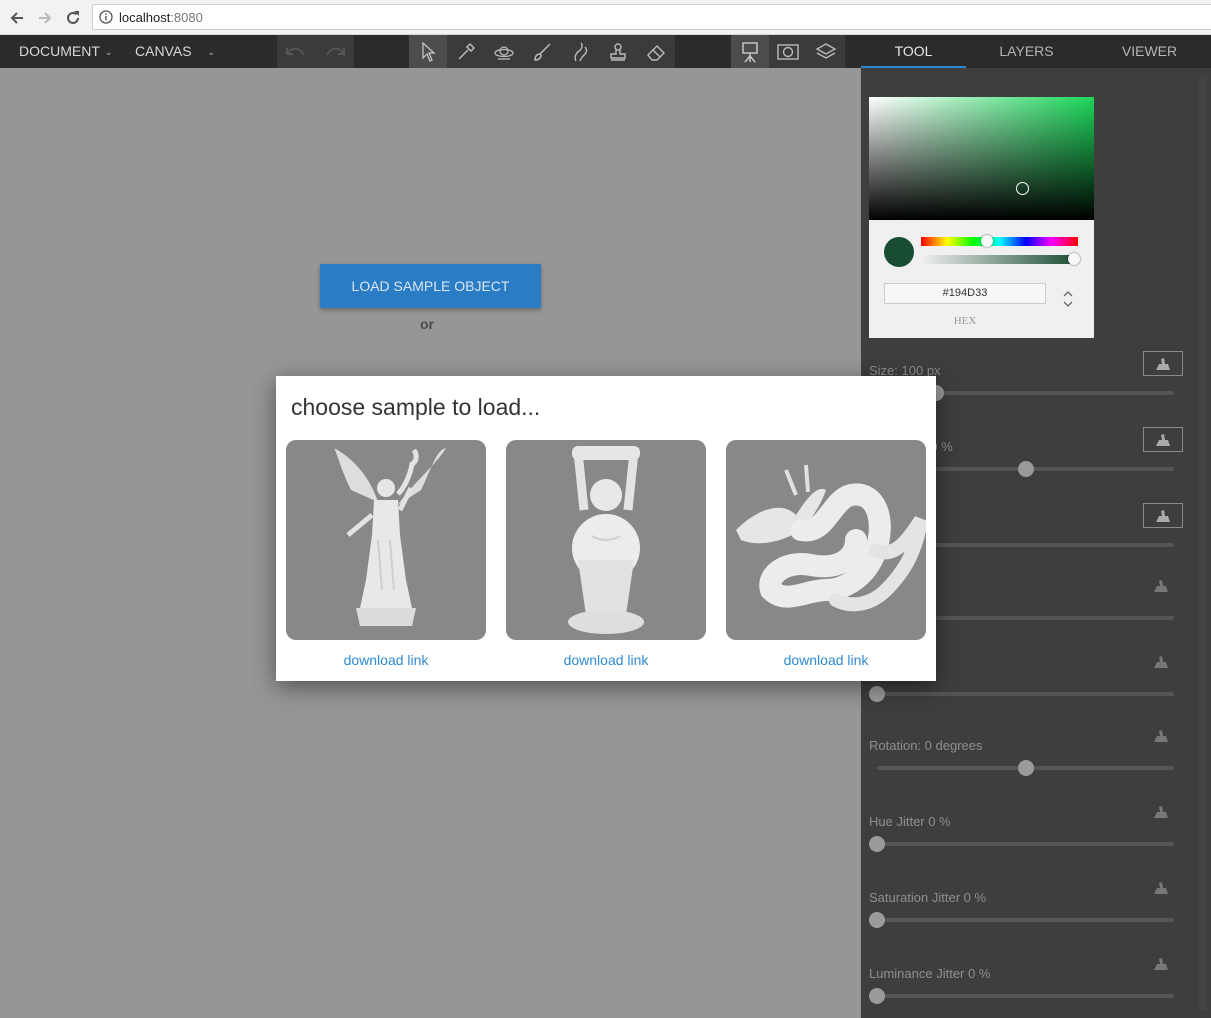  Describe the element at coordinates (386, 540) in the screenshot. I see `sample-thumbnail-angel` at that location.